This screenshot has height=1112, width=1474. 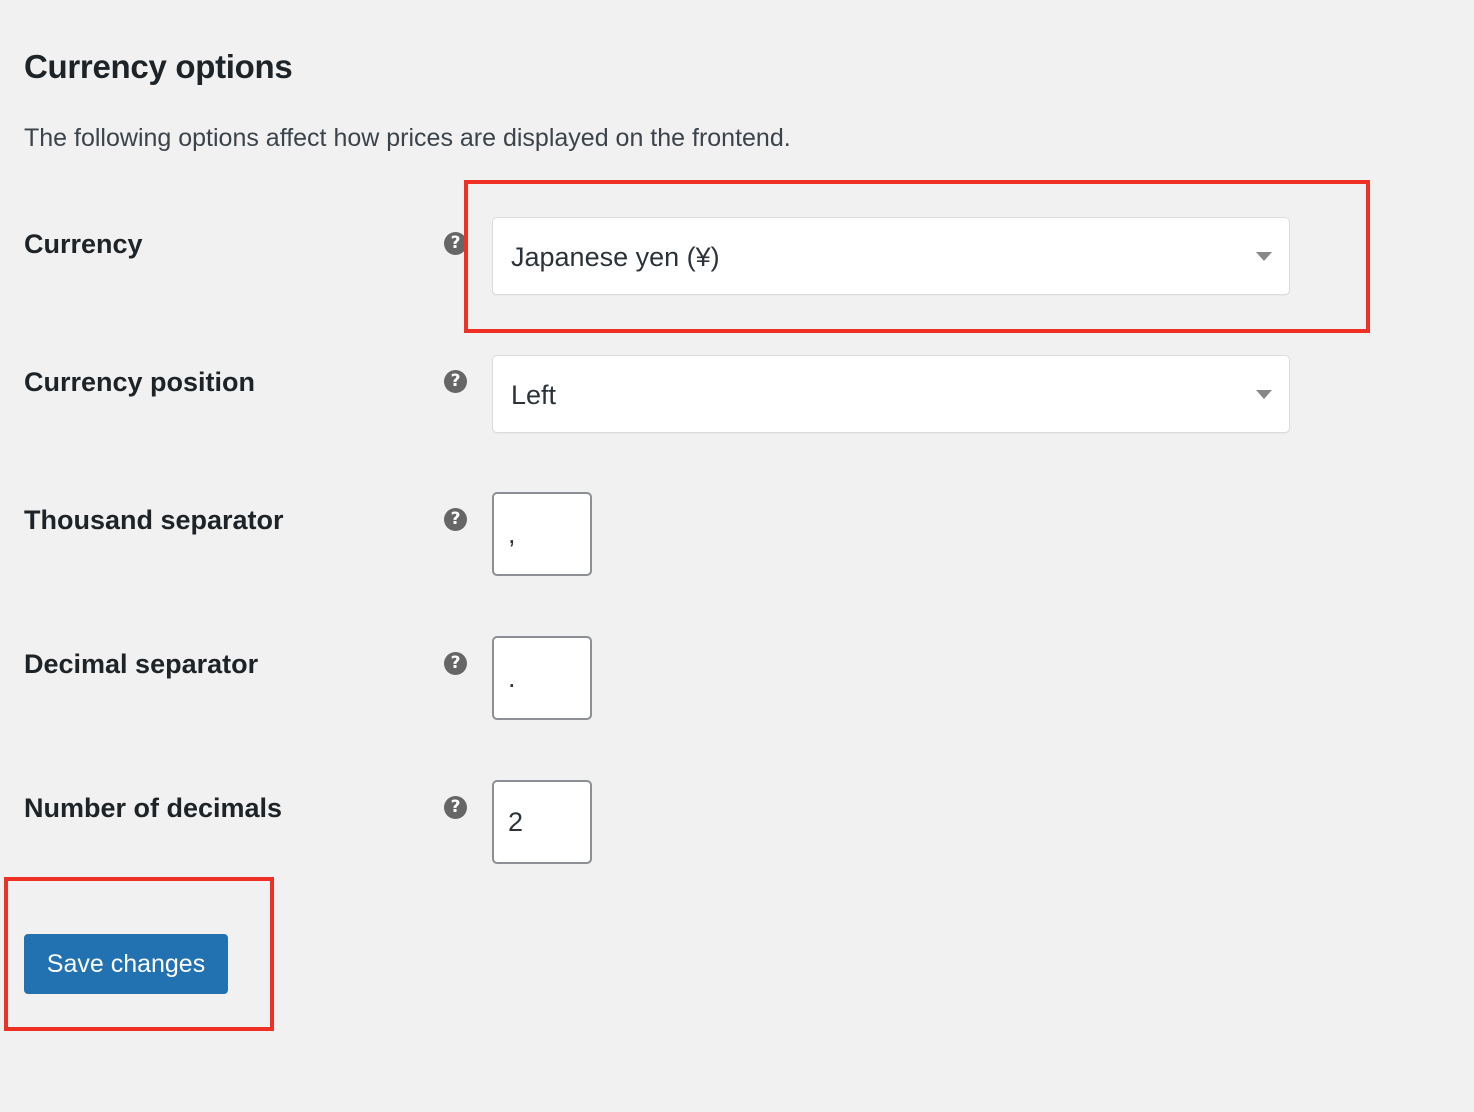 What do you see at coordinates (542, 534) in the screenshot?
I see `thousand-separator-input` at bounding box center [542, 534].